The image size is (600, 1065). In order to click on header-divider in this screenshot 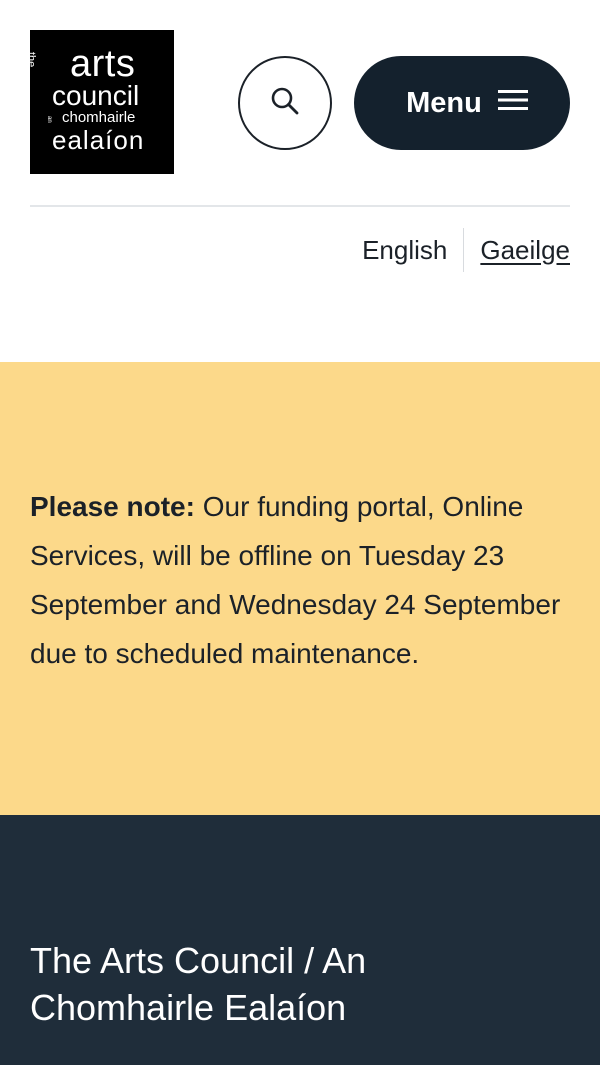, I will do `click(300, 206)`.